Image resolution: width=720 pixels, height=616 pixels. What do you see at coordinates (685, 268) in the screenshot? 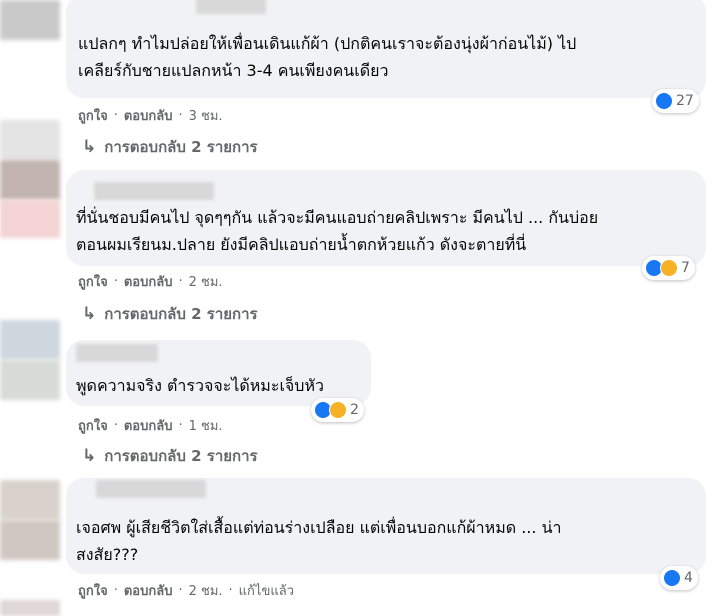
I see `reaction-count: 7` at bounding box center [685, 268].